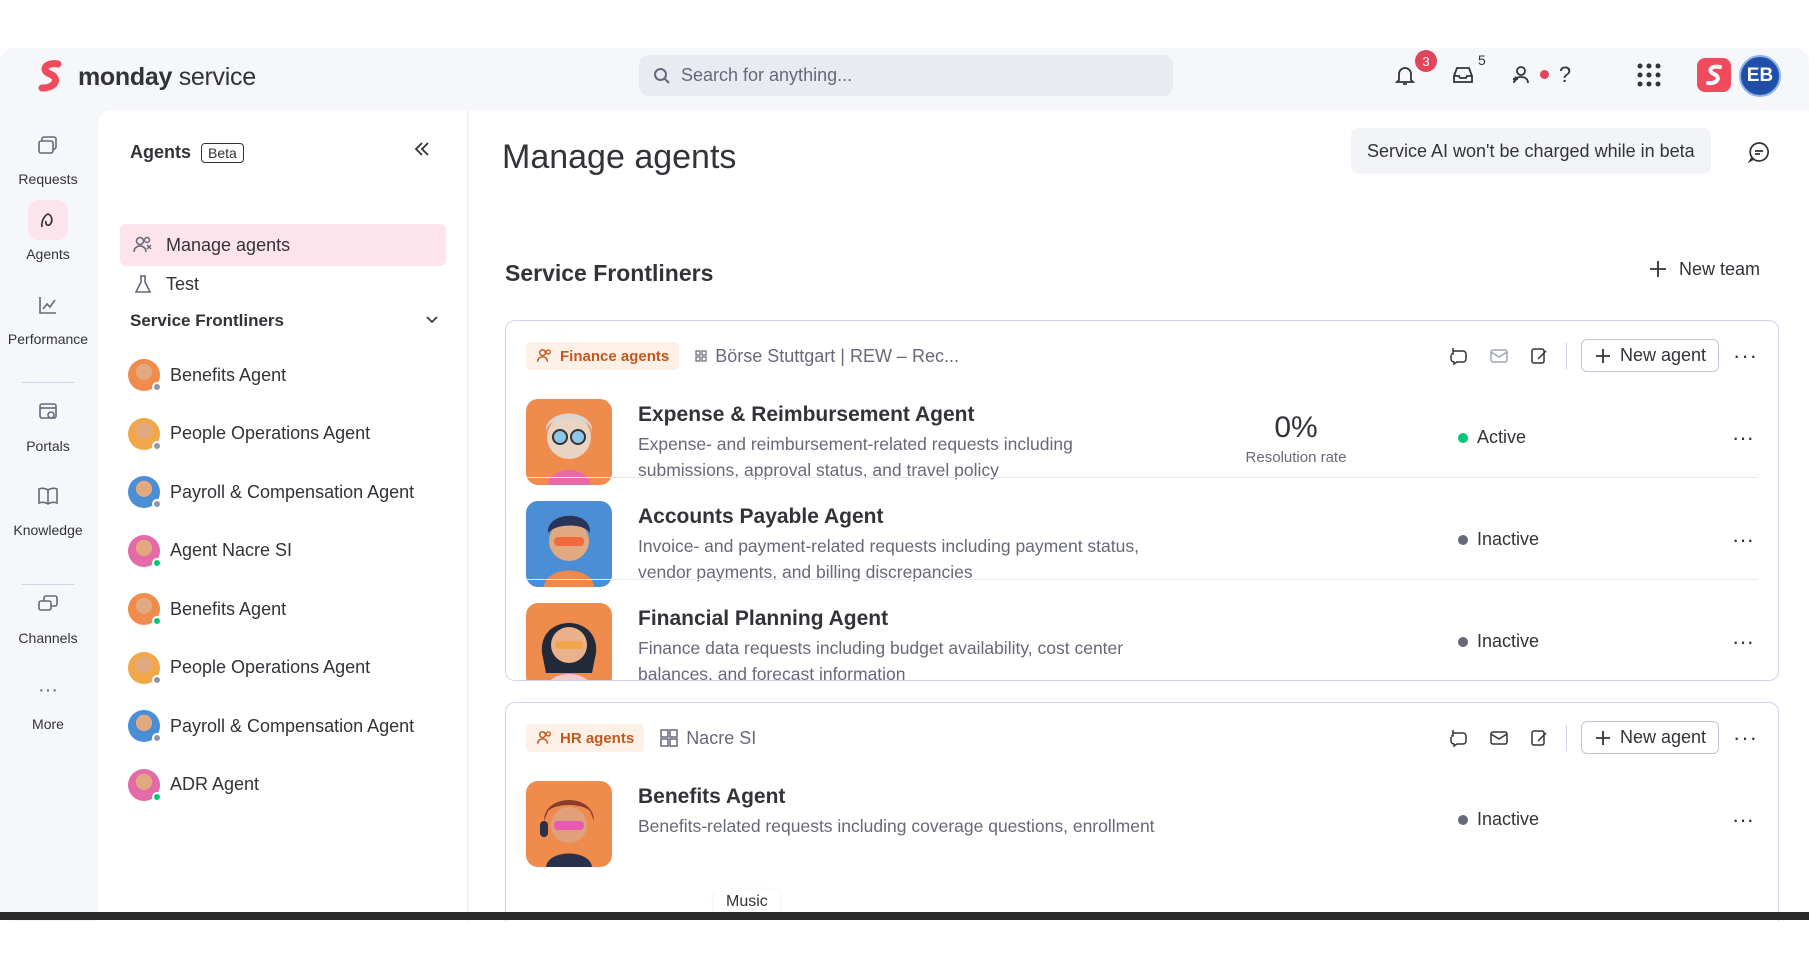  Describe the element at coordinates (1142, 738) in the screenshot. I see `card-header: HR agents Nacre SI New agent ···` at that location.